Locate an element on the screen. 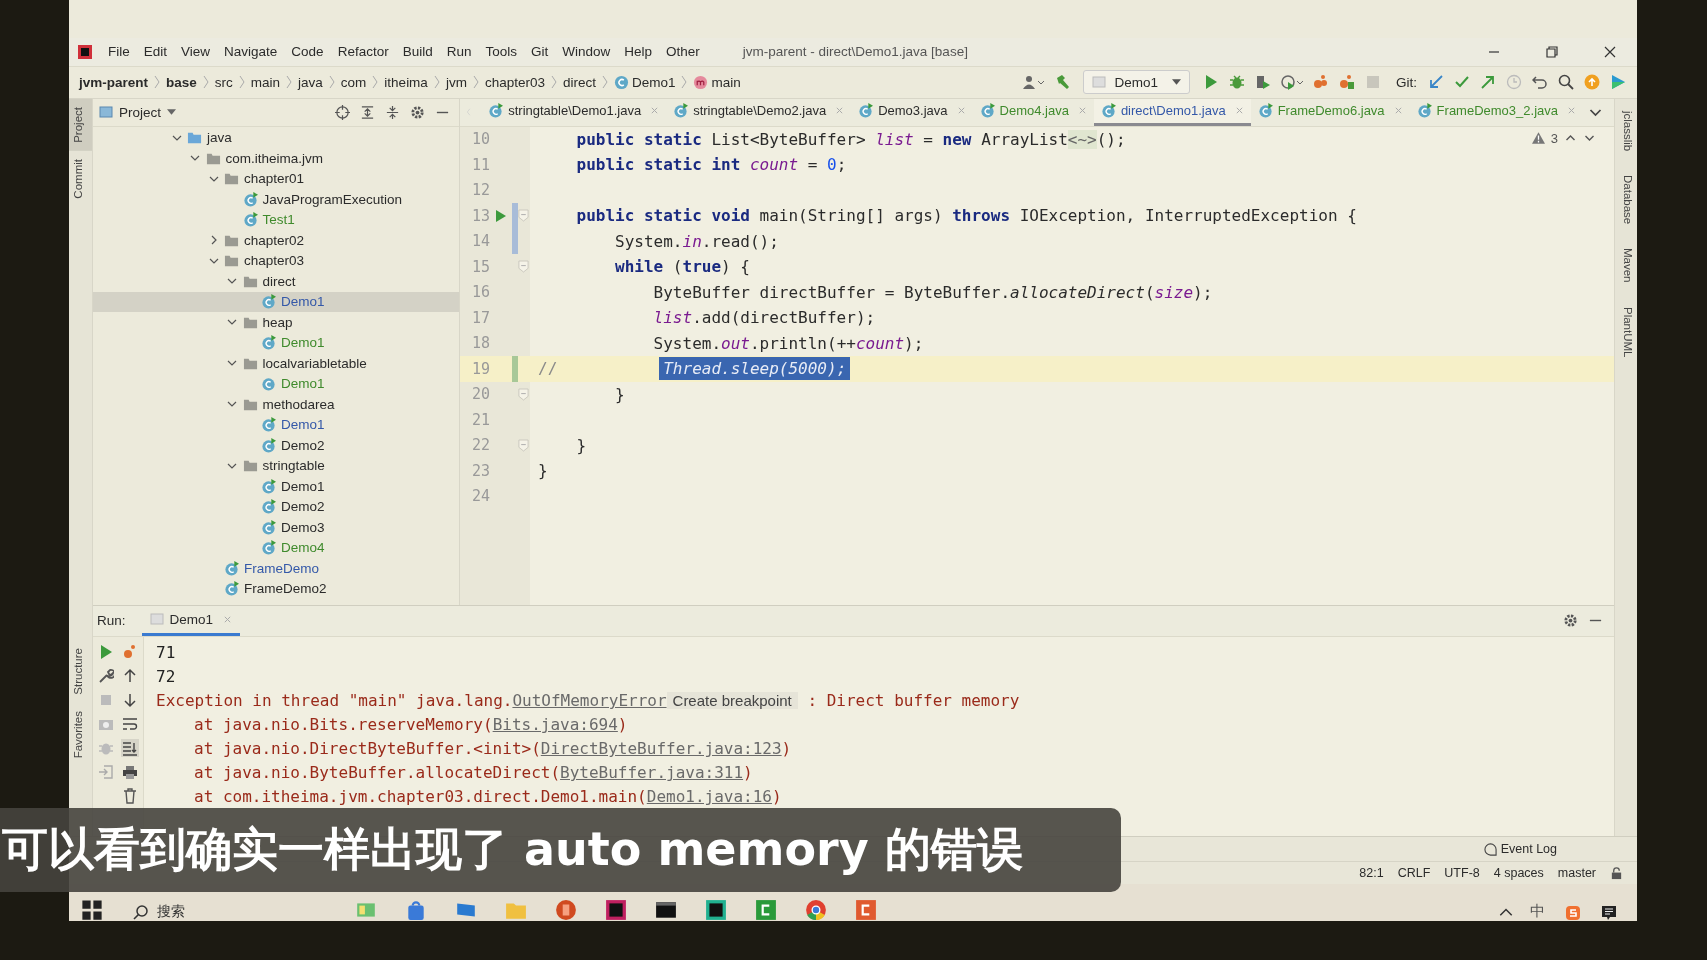 This screenshot has height=960, width=1707. tree-item: FrameDemo2 is located at coordinates (276, 589).